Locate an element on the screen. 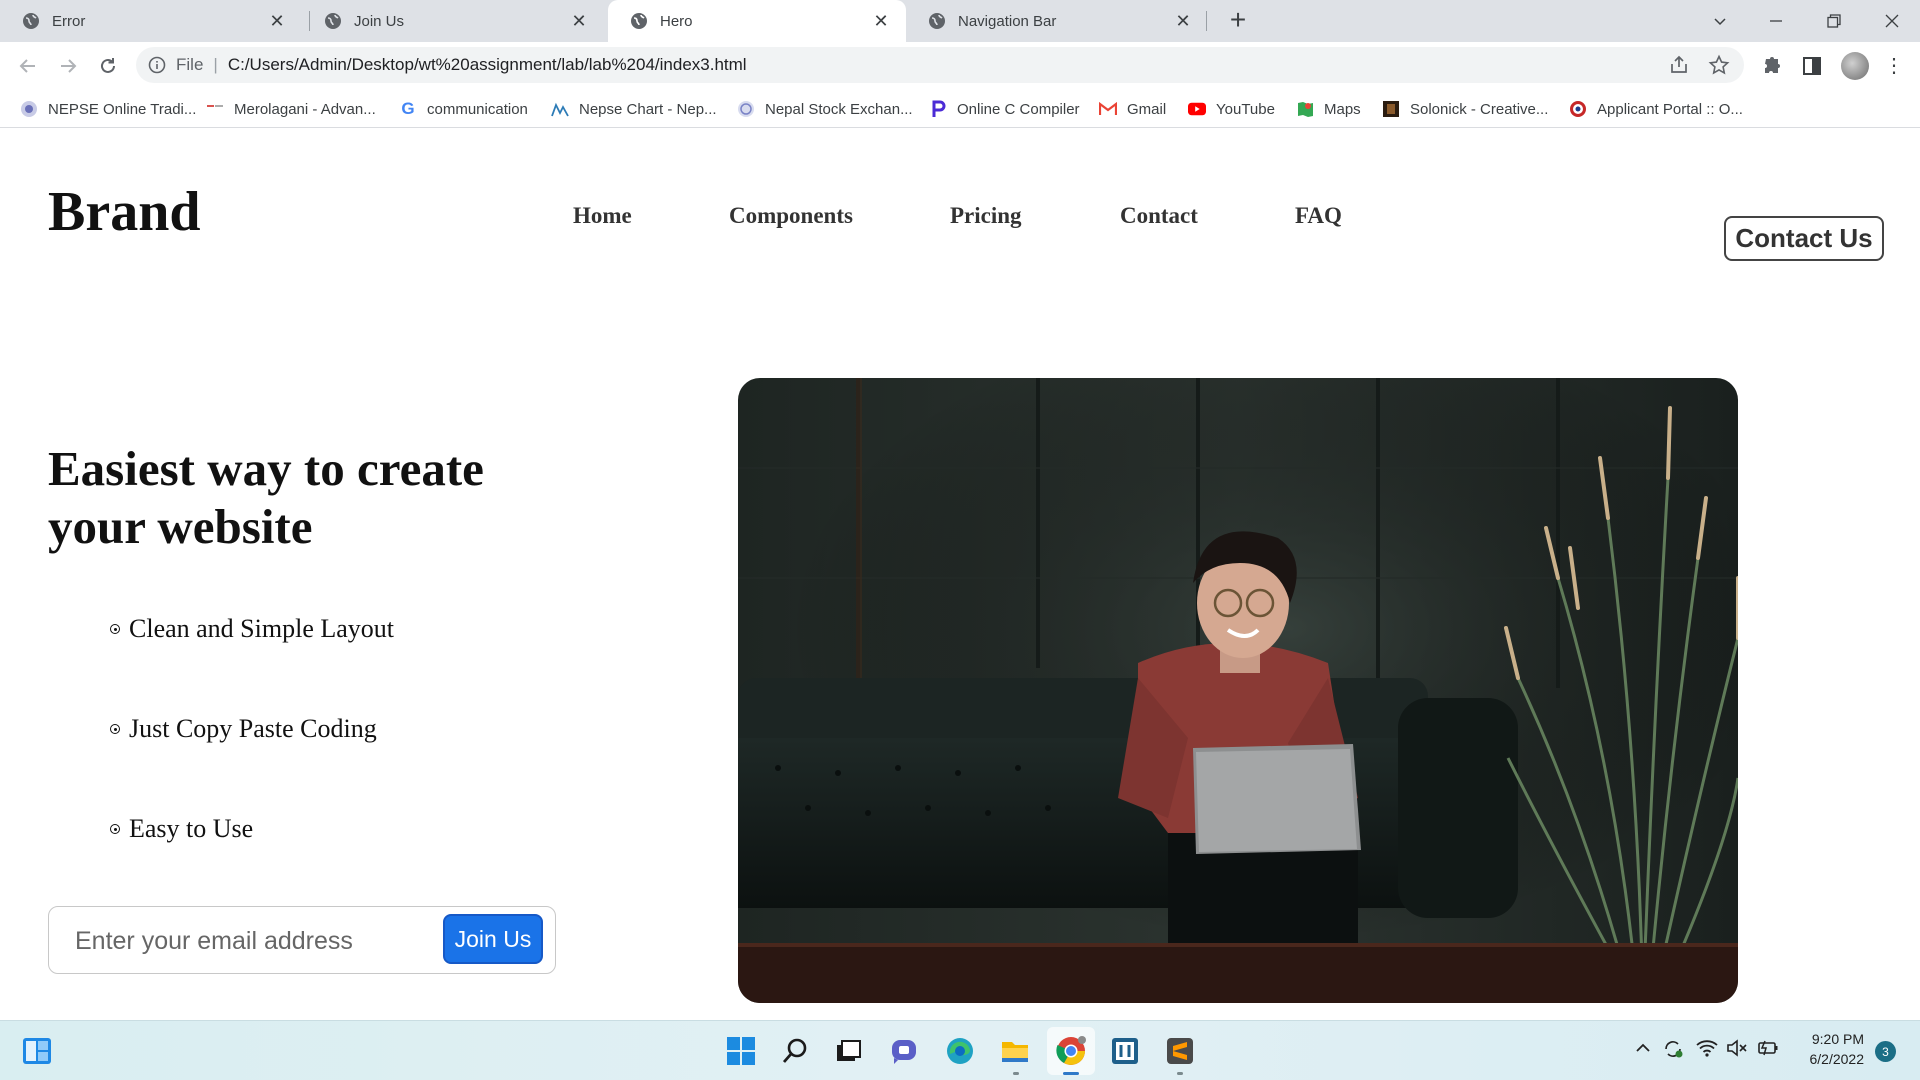  nav-contact: Contact is located at coordinates (1159, 216).